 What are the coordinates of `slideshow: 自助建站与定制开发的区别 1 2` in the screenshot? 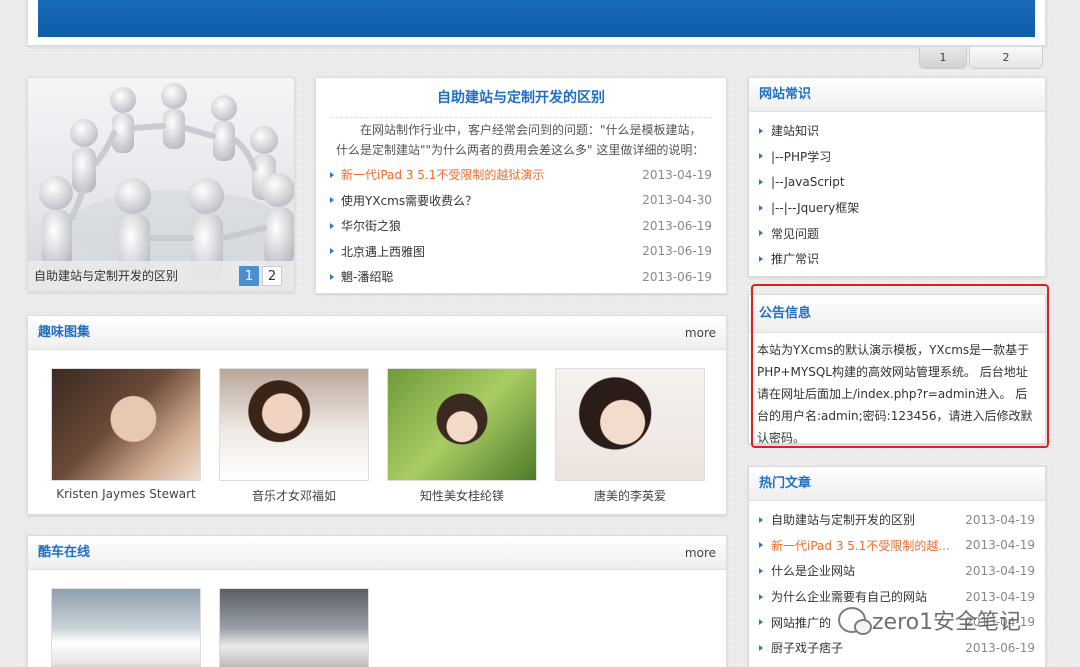 It's located at (161, 184).